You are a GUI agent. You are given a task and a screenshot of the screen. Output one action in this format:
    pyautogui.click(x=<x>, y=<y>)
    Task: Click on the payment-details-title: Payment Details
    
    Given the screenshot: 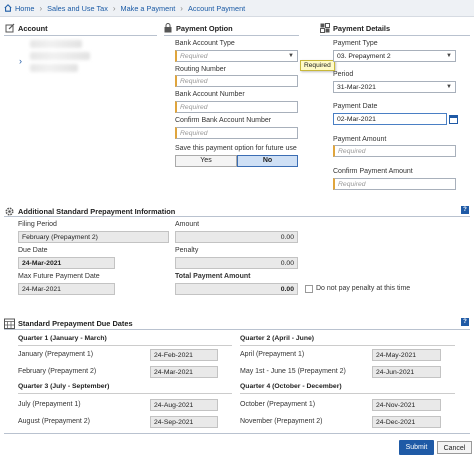 What is the action you would take?
    pyautogui.click(x=362, y=28)
    